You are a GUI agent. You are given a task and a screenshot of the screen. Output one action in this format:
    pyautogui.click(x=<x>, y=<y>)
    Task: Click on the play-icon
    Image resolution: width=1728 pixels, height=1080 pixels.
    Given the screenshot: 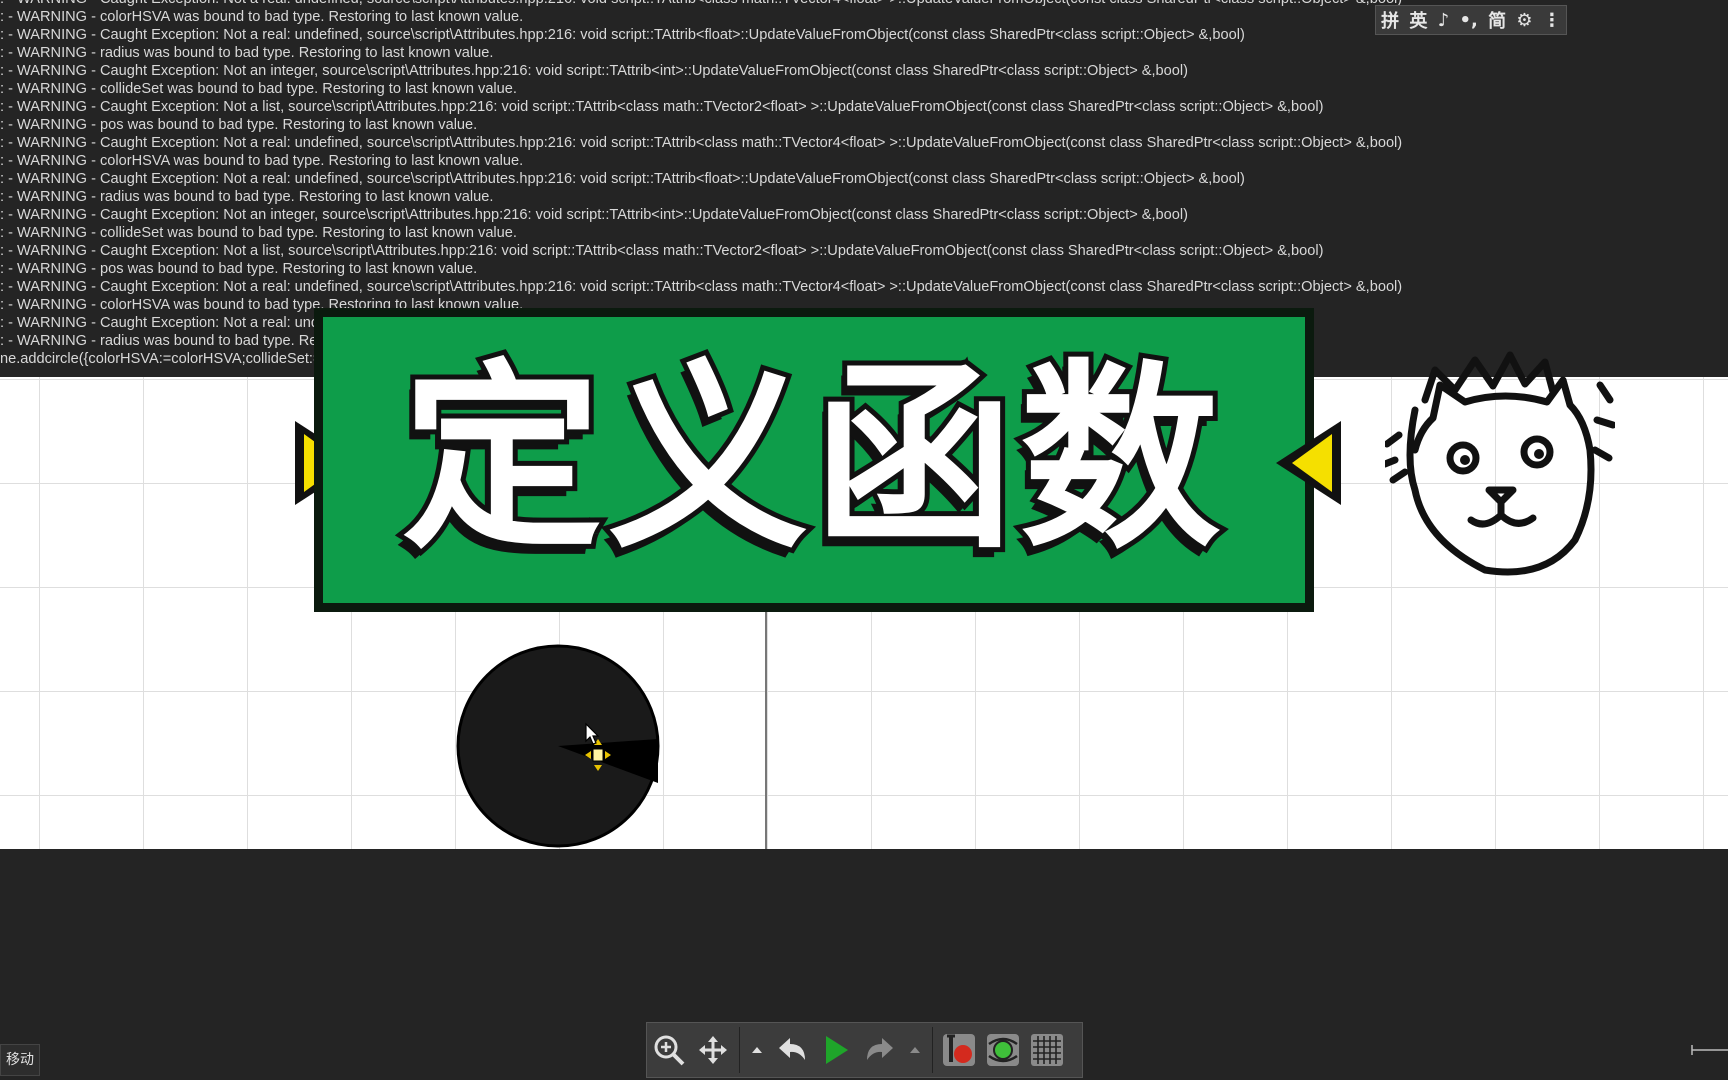 What is the action you would take?
    pyautogui.click(x=837, y=1050)
    